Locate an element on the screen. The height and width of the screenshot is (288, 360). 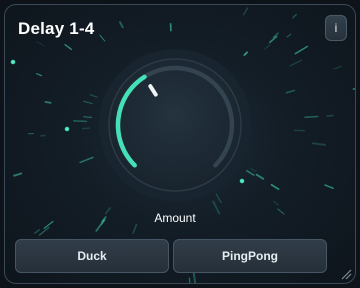
knob-label: Amount is located at coordinates (175, 218).